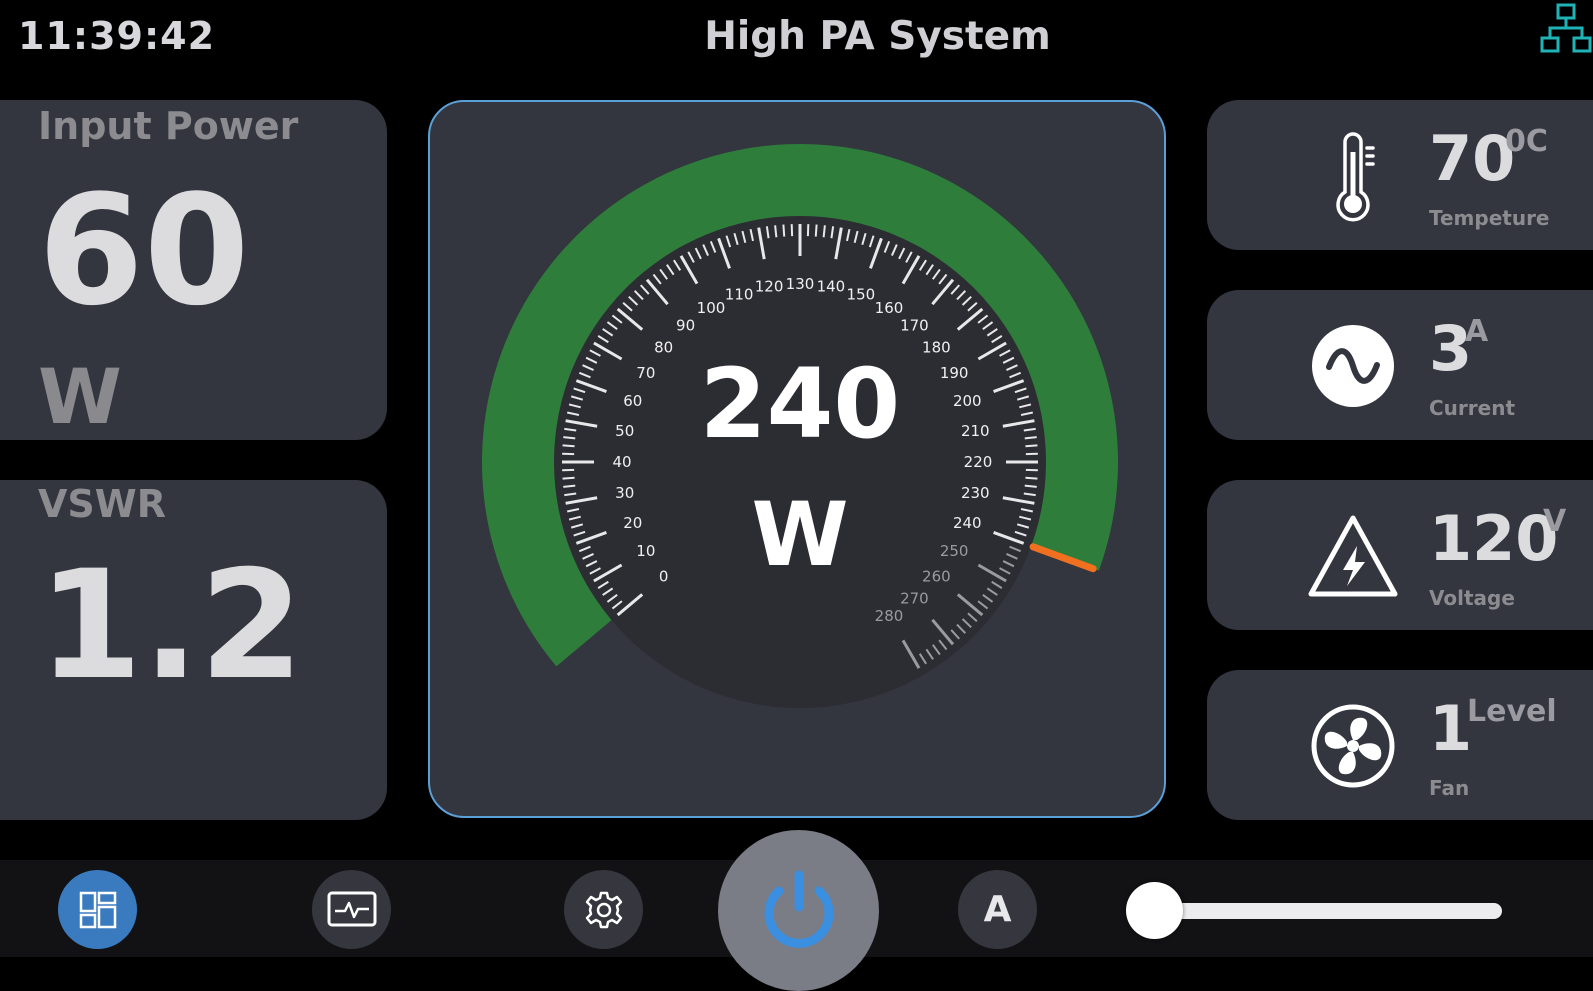 The width and height of the screenshot is (1593, 991). Describe the element at coordinates (102, 504) in the screenshot. I see `vswr-label: VSWR` at that location.